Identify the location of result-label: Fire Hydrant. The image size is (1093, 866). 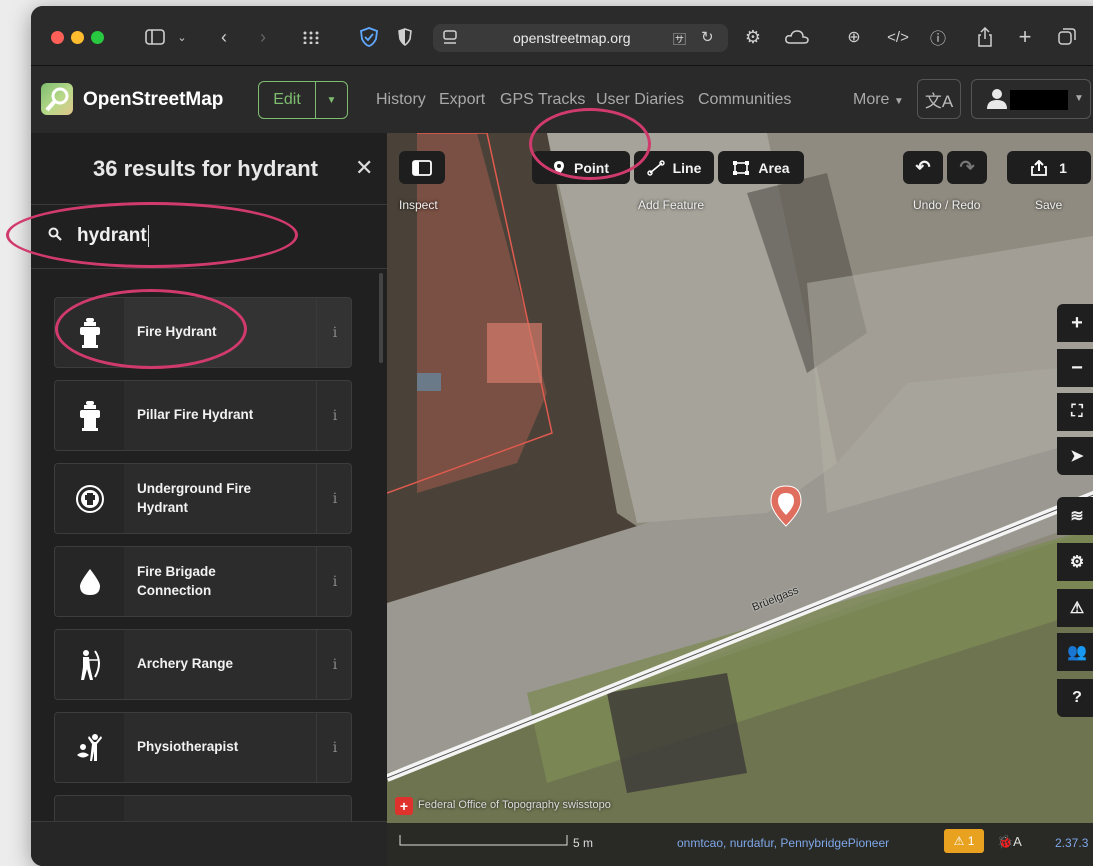
(177, 332).